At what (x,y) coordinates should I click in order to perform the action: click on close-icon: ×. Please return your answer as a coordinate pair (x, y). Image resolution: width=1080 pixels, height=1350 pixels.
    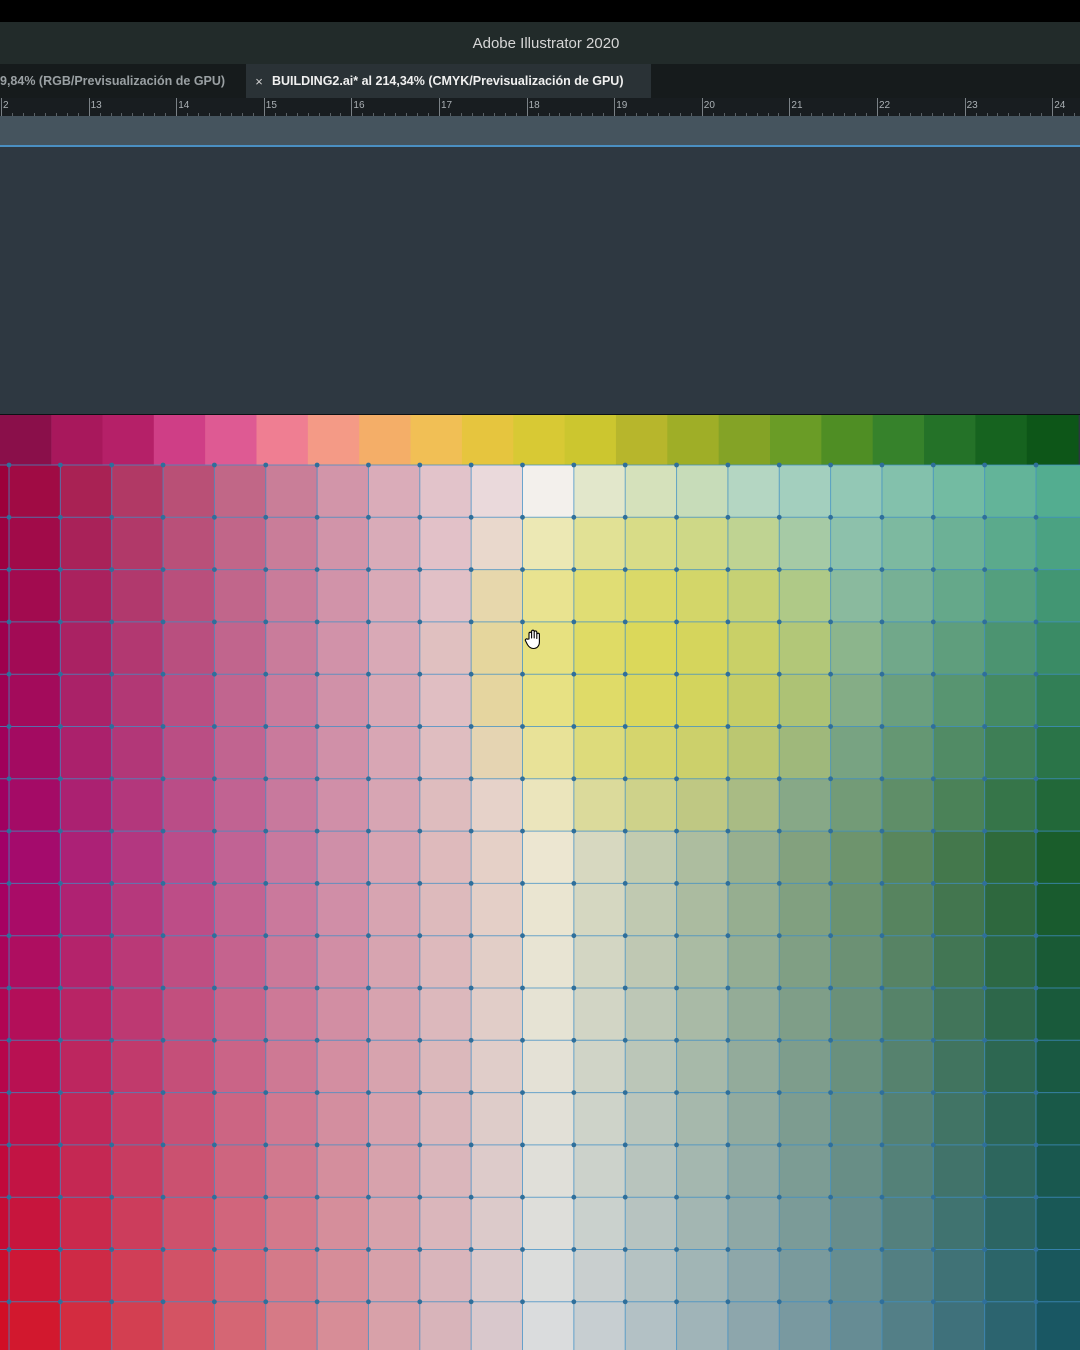
    Looking at the image, I should click on (259, 81).